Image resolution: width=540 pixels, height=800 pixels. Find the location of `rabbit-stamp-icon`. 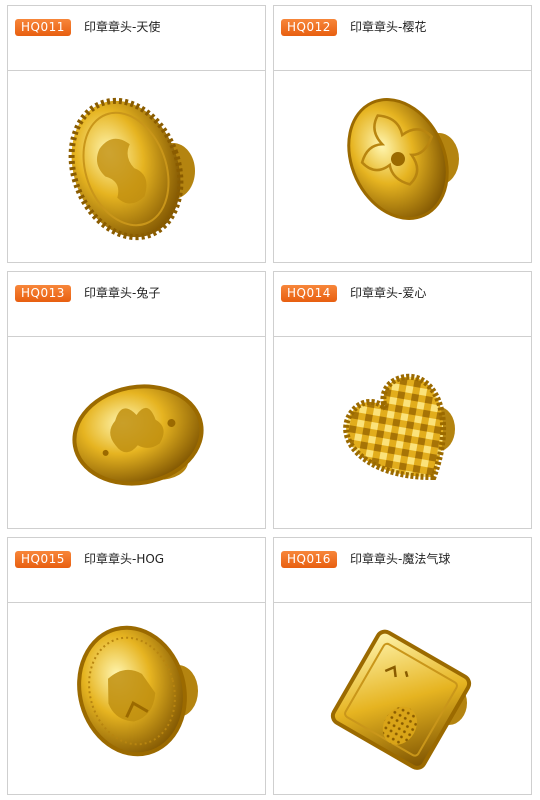

rabbit-stamp-icon is located at coordinates (138, 435).